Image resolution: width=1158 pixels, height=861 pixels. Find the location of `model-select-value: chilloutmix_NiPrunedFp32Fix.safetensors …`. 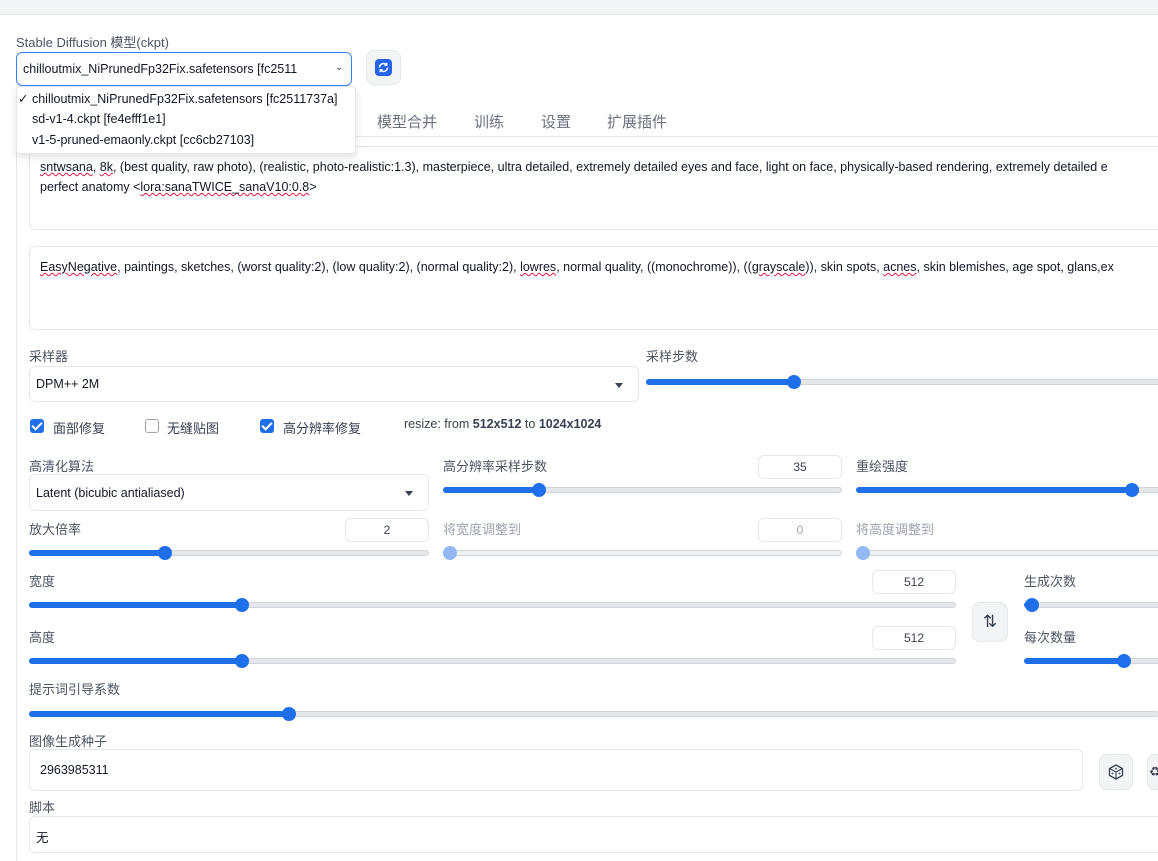

model-select-value: chilloutmix_NiPrunedFp32Fix.safetensors … is located at coordinates (160, 69).